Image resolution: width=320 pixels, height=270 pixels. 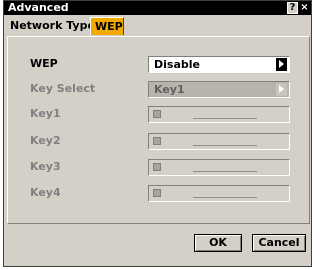 What do you see at coordinates (219, 64) in the screenshot?
I see `wep-dropdown: Disable` at bounding box center [219, 64].